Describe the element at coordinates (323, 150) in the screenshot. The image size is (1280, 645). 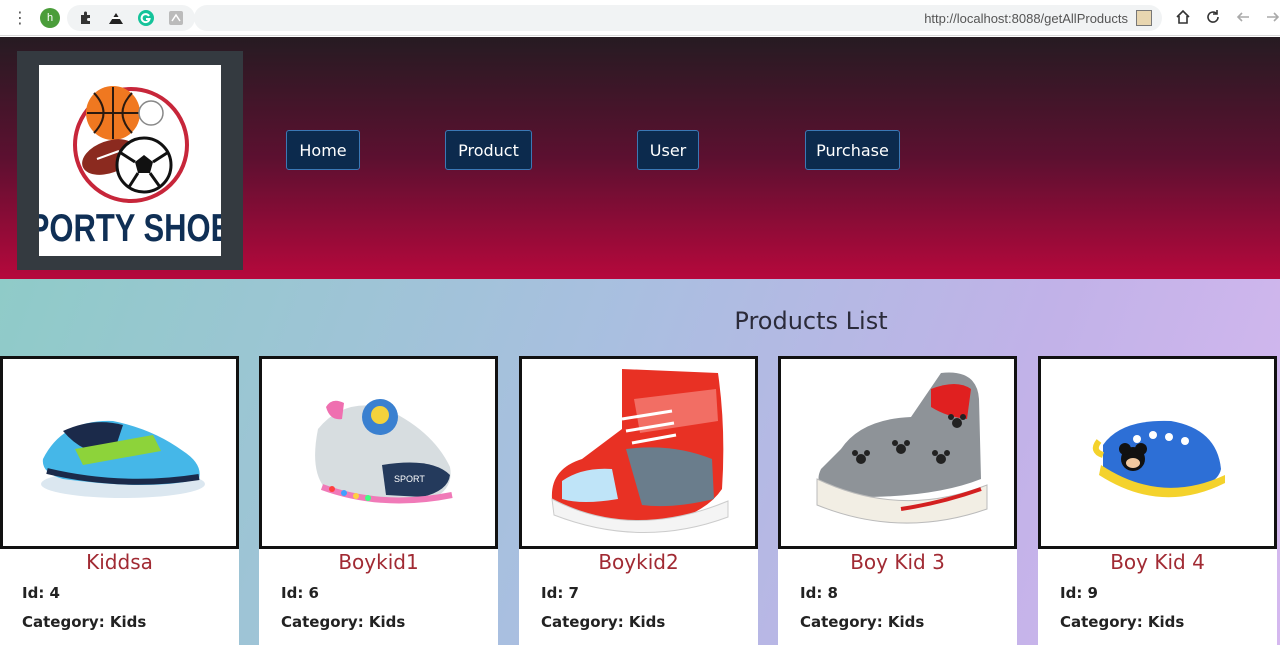
I see `nav-home-button: Home` at that location.